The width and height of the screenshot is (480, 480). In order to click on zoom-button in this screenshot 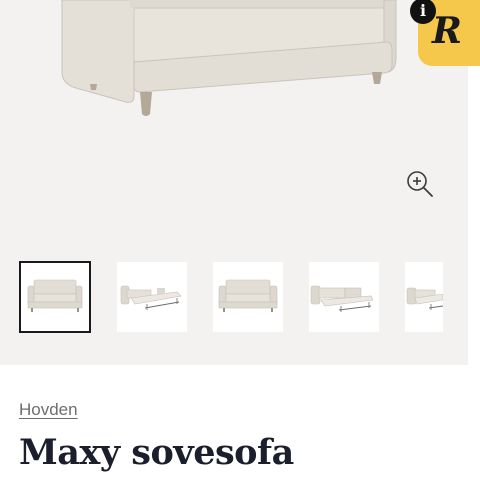, I will do `click(420, 184)`.